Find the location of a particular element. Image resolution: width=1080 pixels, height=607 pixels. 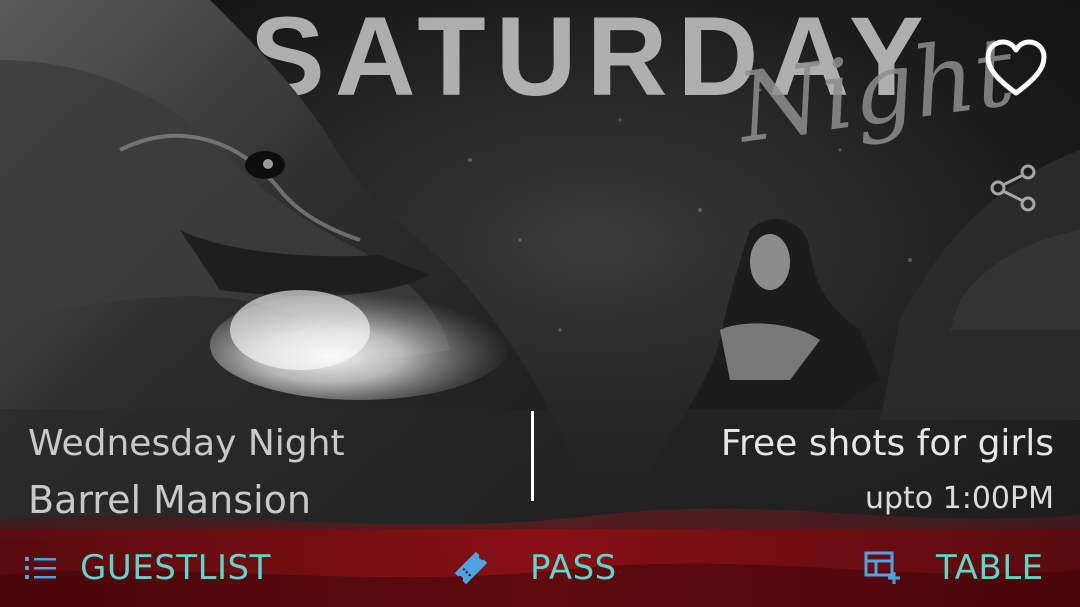

event-offer: Free shots for girls upto 1:00PM is located at coordinates (887, 472).